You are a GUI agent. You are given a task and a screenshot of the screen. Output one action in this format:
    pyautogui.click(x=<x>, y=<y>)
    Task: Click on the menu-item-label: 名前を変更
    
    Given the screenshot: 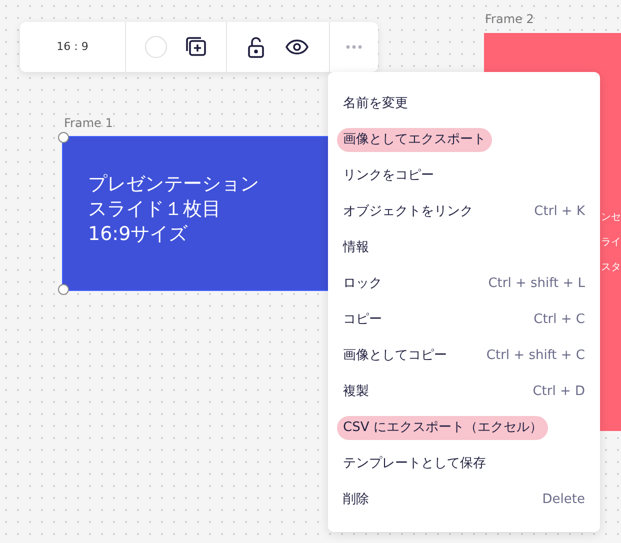 What is the action you would take?
    pyautogui.click(x=375, y=104)
    